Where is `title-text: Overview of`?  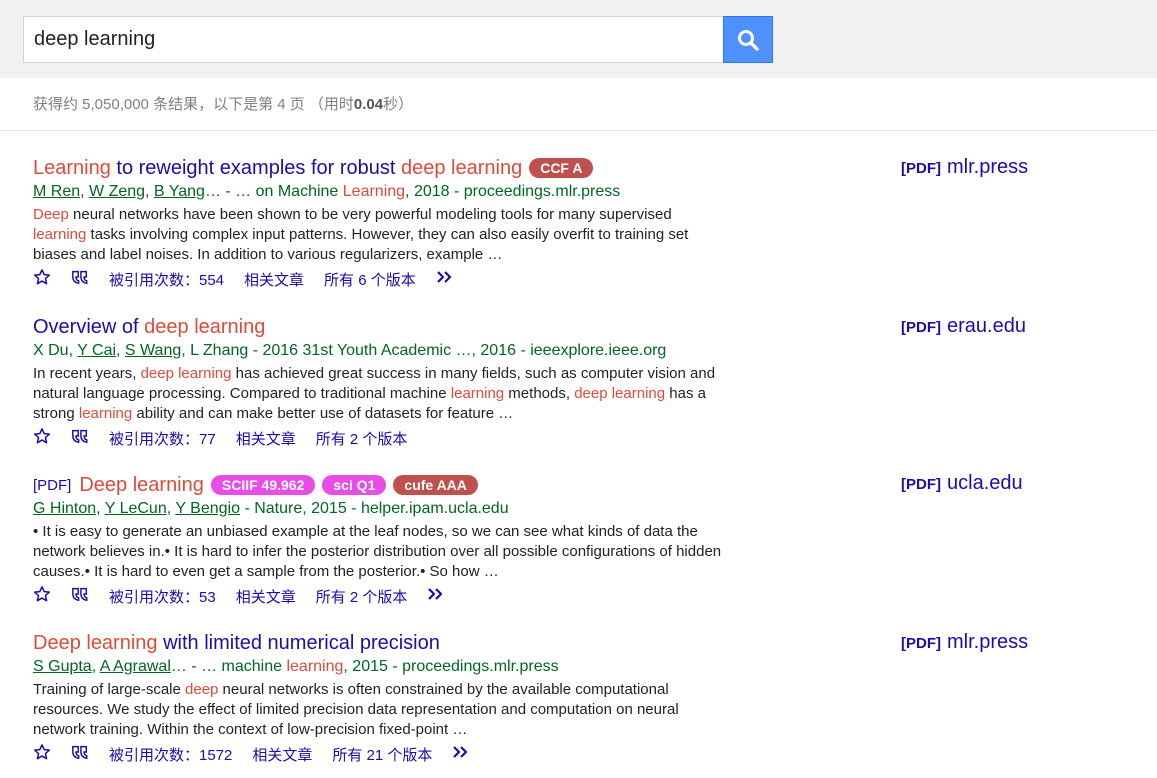 title-text: Overview of is located at coordinates (89, 326).